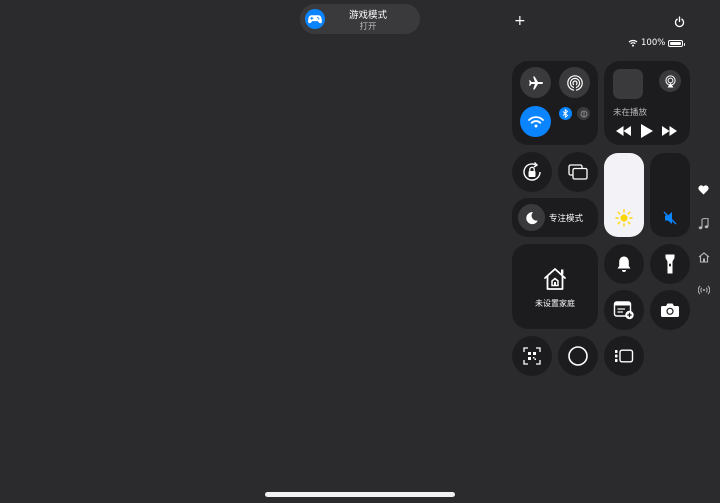 Image resolution: width=720 pixels, height=503 pixels. Describe the element at coordinates (360, 494) in the screenshot. I see `home-indicator` at that location.